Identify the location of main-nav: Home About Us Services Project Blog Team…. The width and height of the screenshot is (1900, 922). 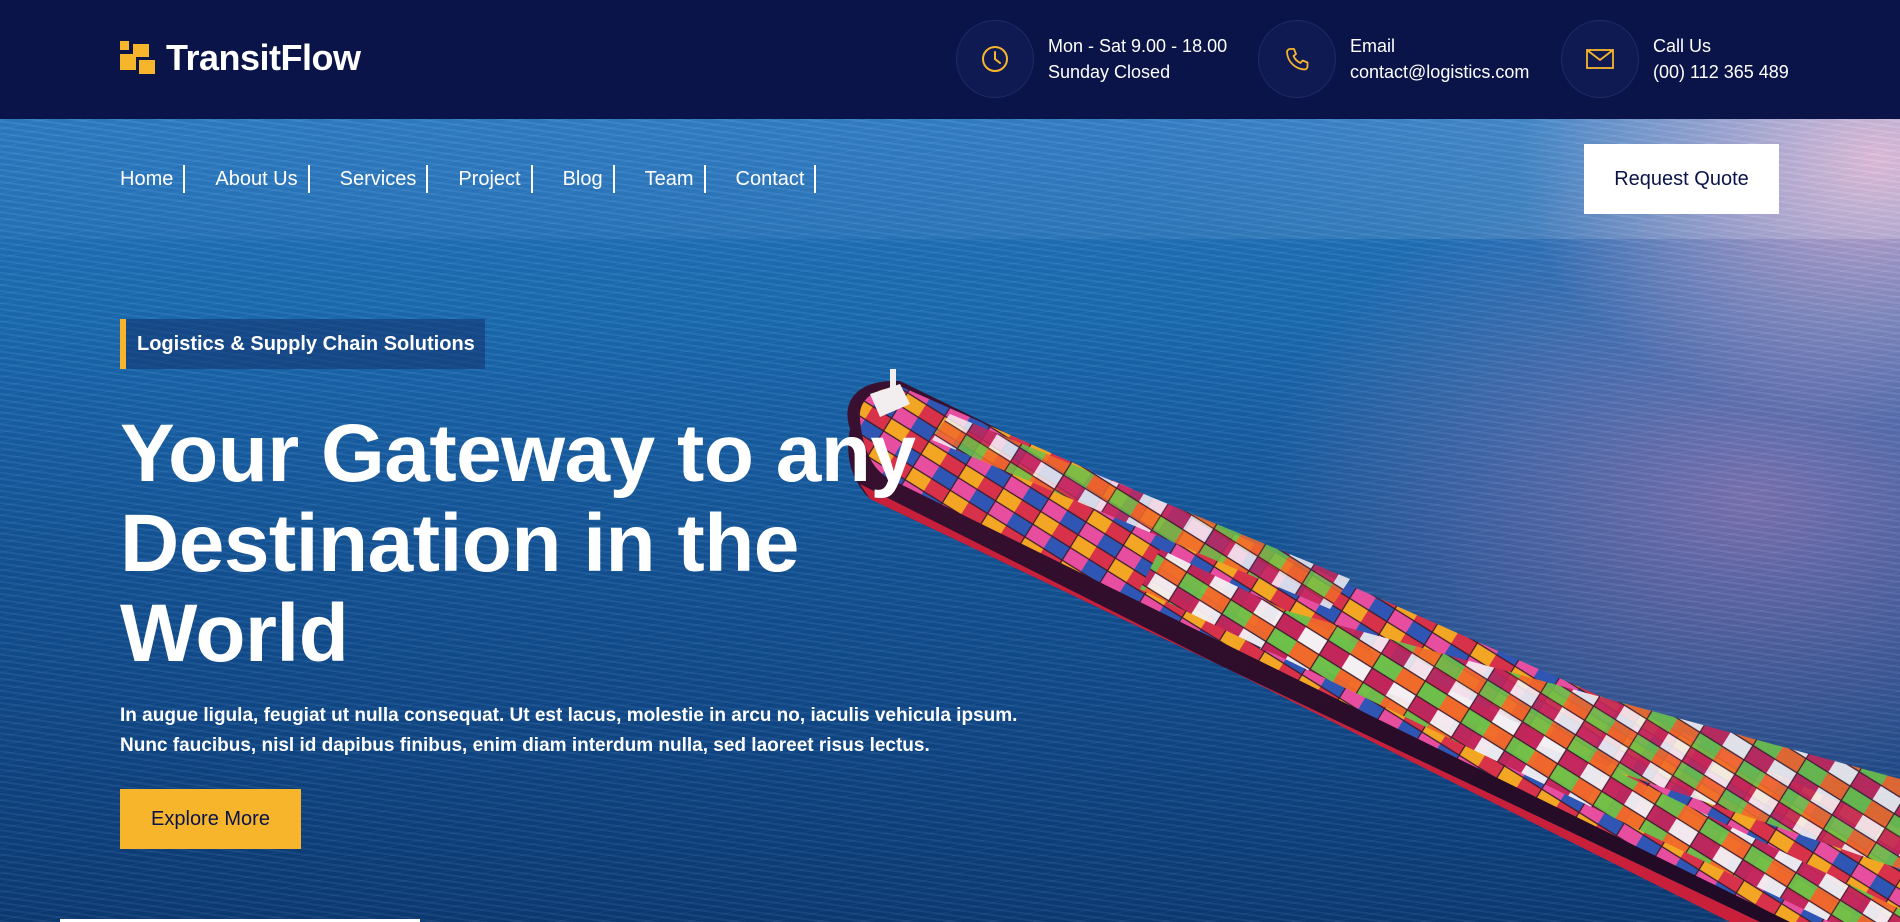
(468, 179).